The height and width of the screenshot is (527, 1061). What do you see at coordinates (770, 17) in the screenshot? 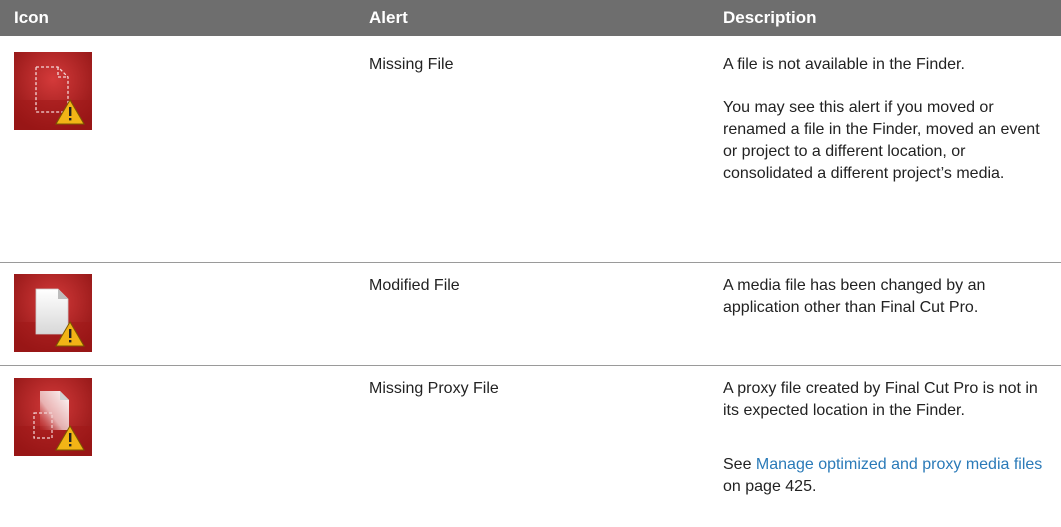
I see `header-description: Description` at bounding box center [770, 17].